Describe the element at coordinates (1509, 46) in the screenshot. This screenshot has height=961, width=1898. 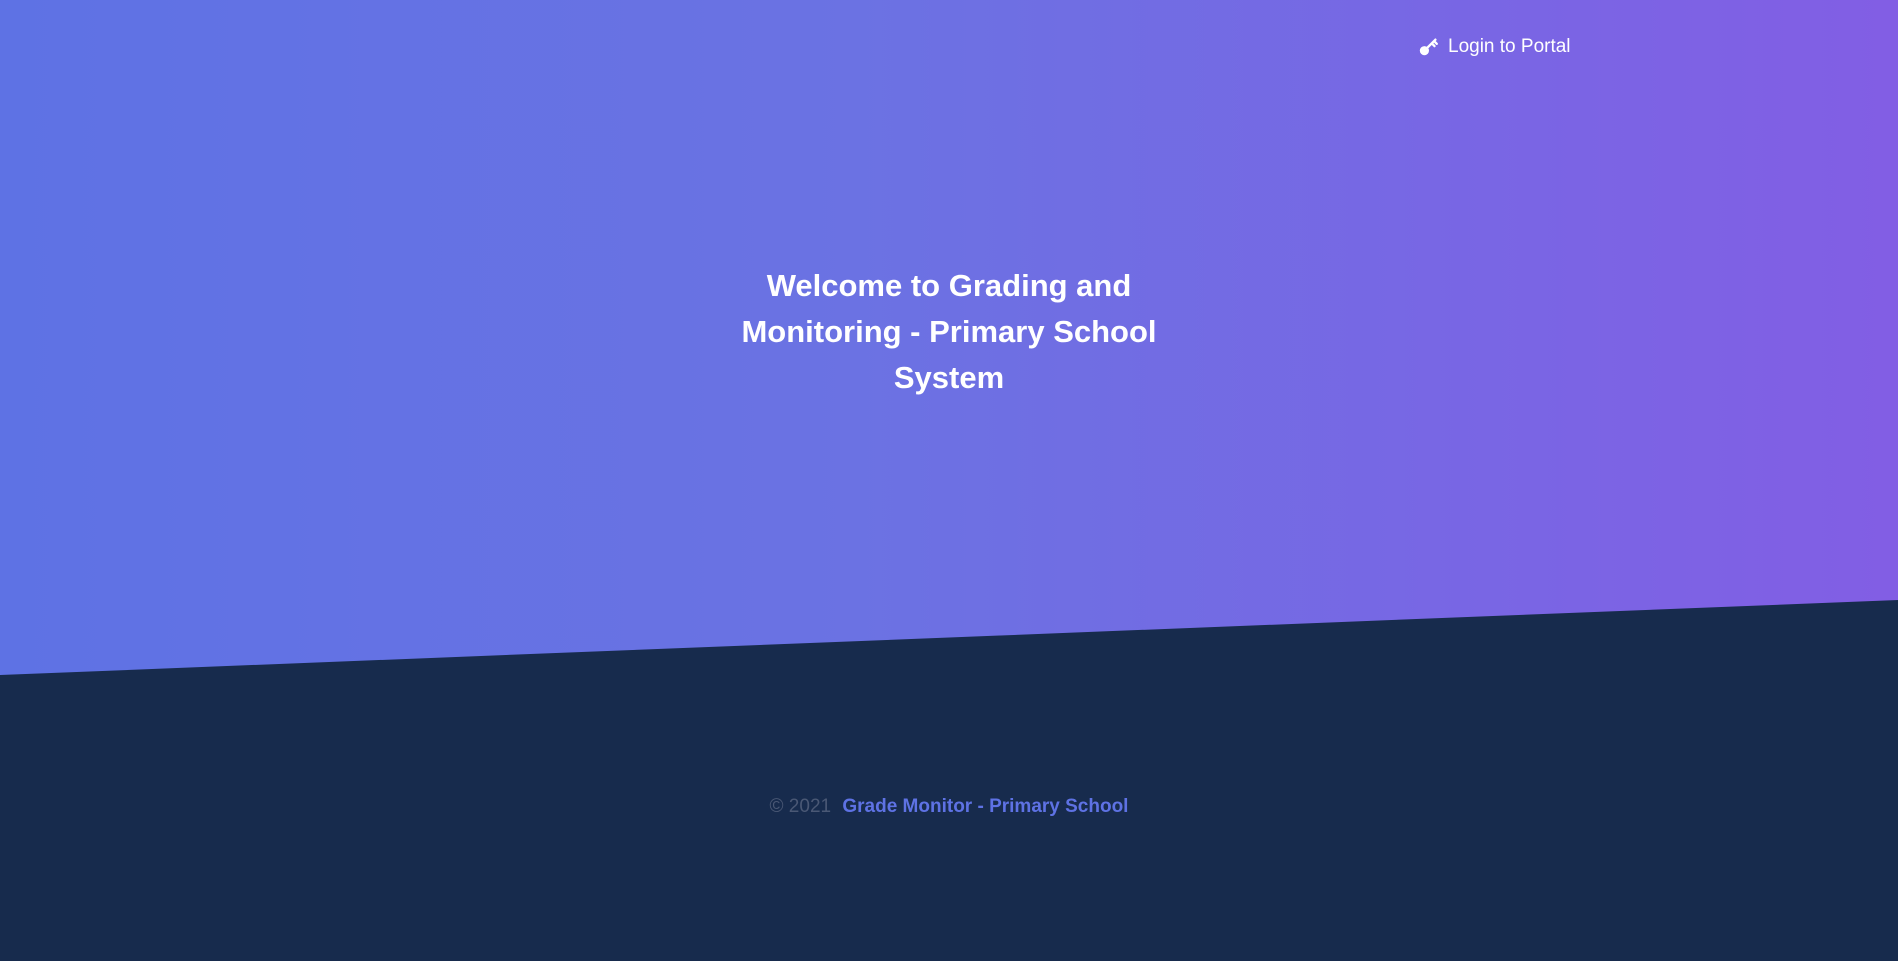
I see `login-label: Login to Portal` at that location.